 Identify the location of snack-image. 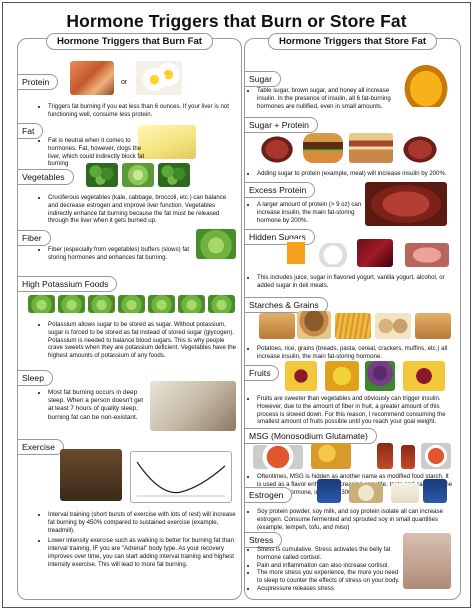
(331, 456).